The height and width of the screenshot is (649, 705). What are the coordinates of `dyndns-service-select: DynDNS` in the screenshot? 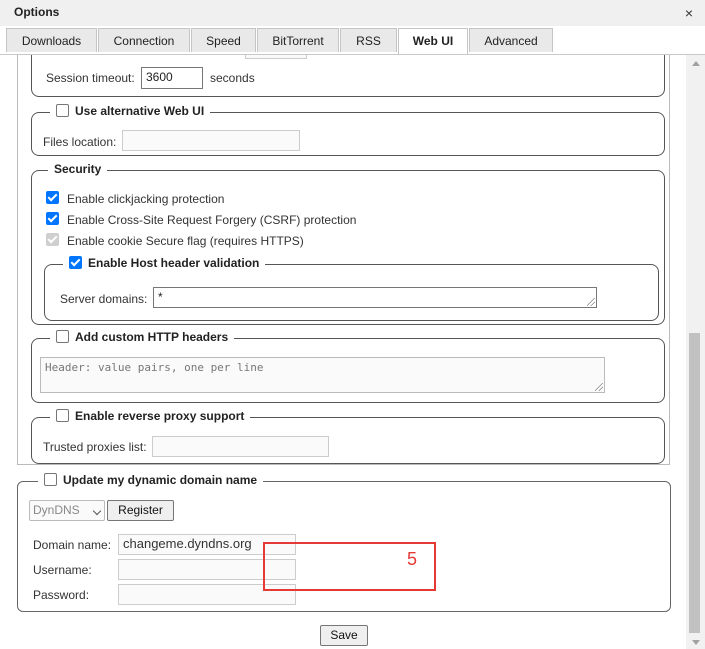 It's located at (67, 510).